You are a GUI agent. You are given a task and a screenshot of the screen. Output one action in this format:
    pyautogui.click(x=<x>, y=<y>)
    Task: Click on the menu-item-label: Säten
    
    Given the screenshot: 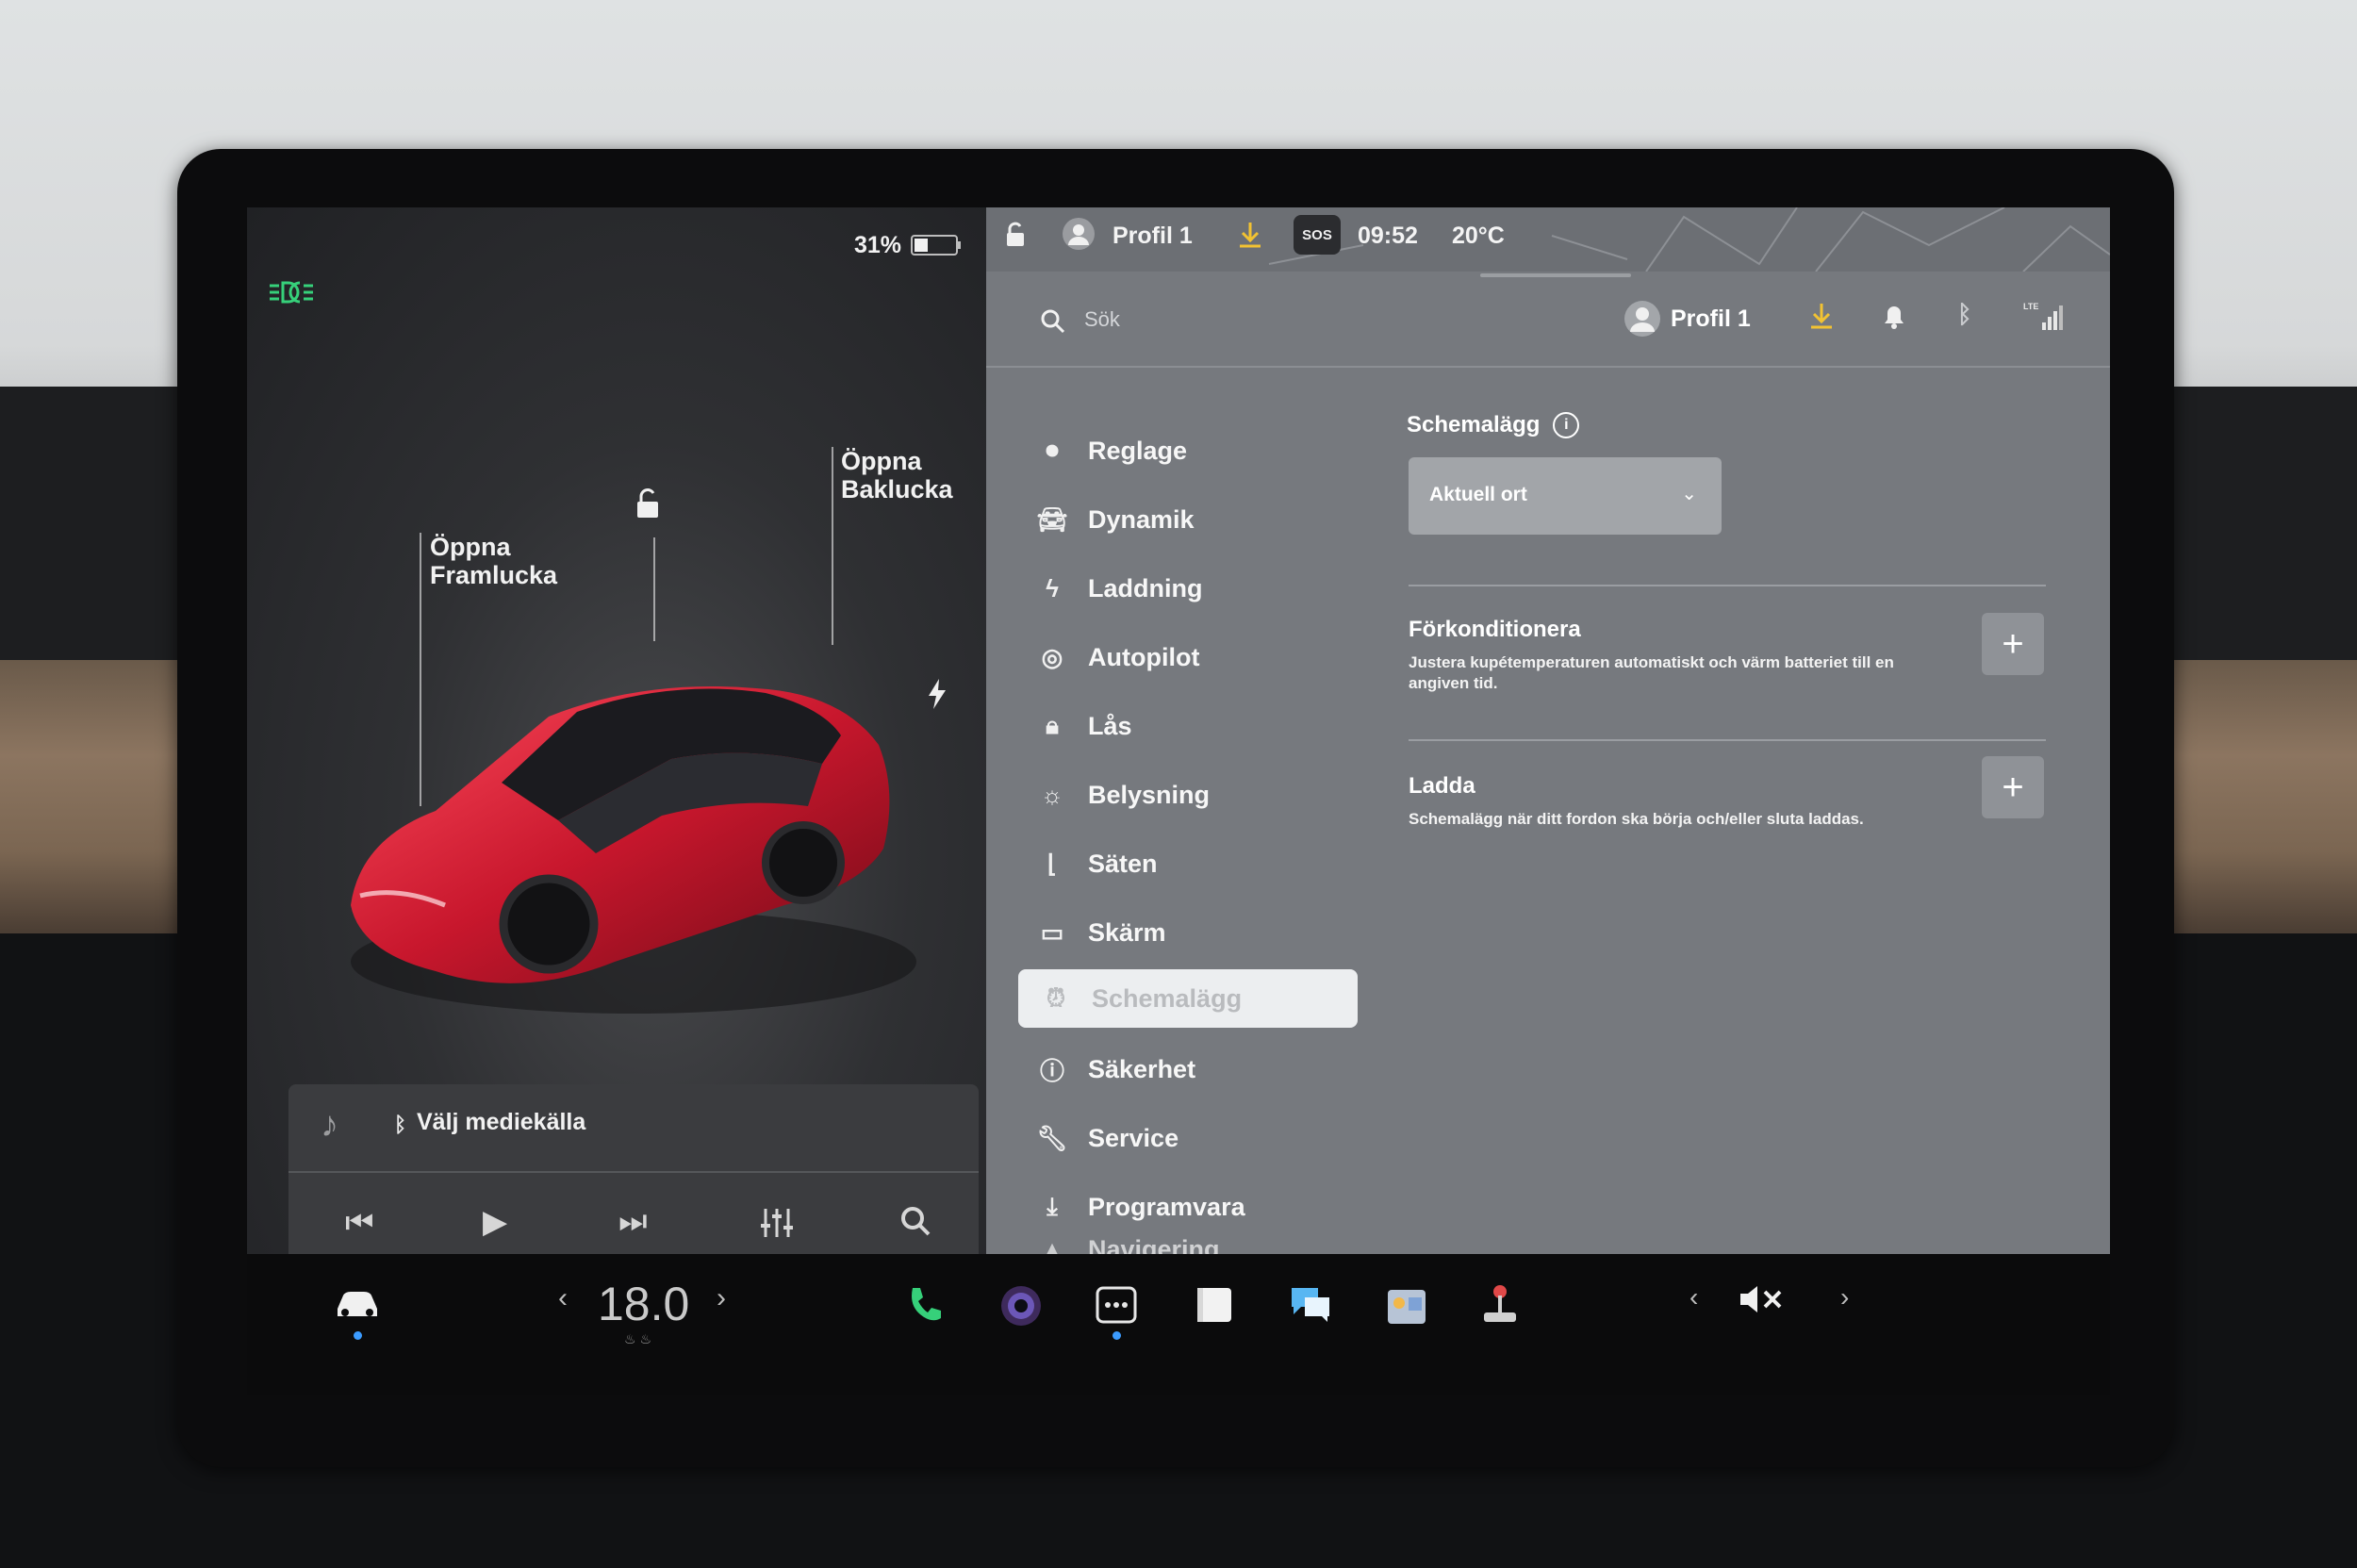 What is the action you would take?
    pyautogui.click(x=1123, y=863)
    